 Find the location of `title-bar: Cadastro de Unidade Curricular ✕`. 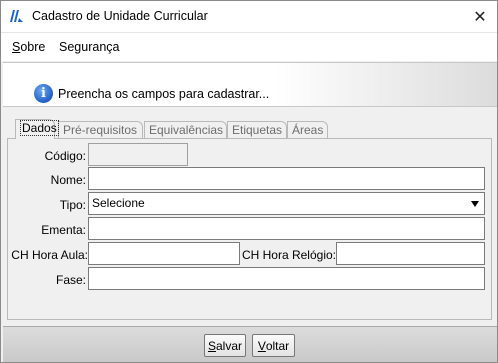

title-bar: Cadastro de Unidade Curricular ✕ is located at coordinates (249, 16).